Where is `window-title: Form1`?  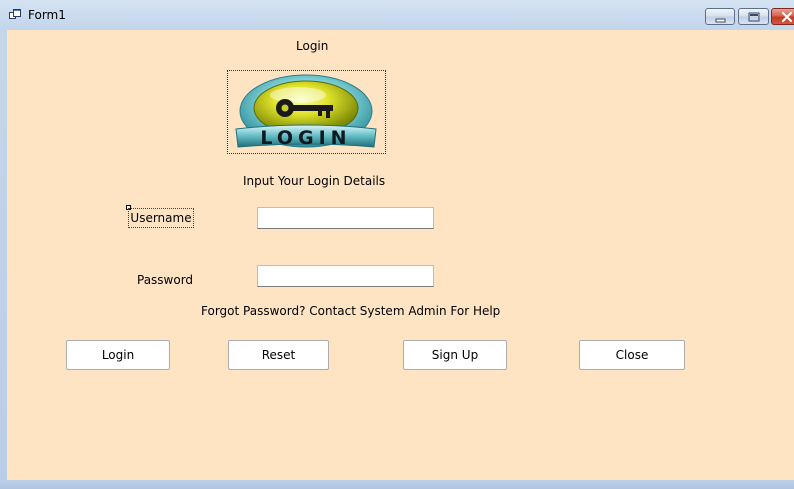
window-title: Form1 is located at coordinates (47, 15).